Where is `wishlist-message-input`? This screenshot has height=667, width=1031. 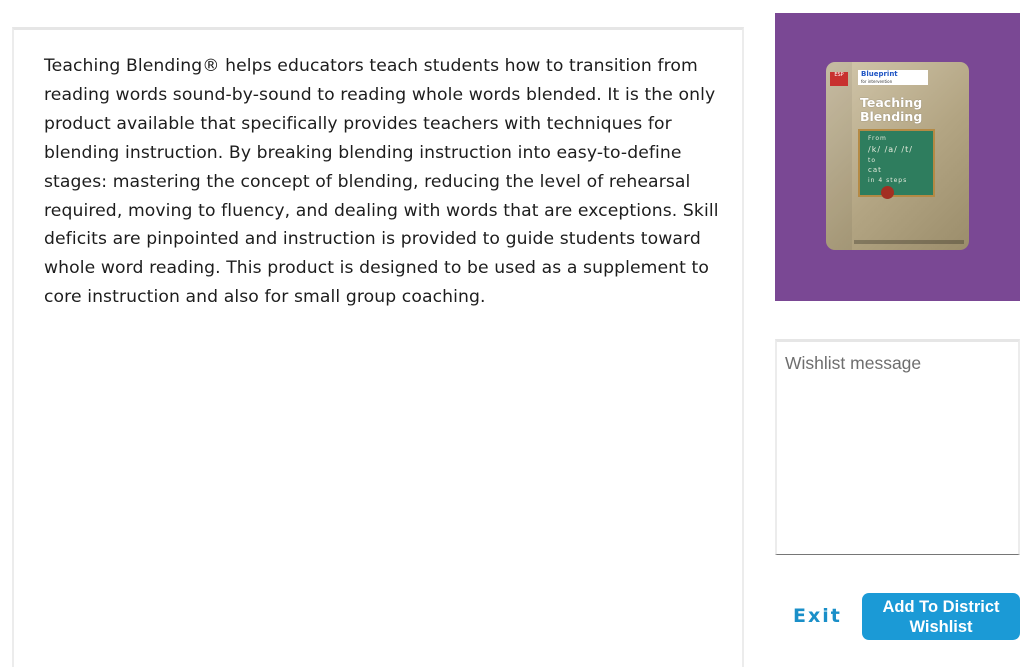
wishlist-message-input is located at coordinates (897, 447).